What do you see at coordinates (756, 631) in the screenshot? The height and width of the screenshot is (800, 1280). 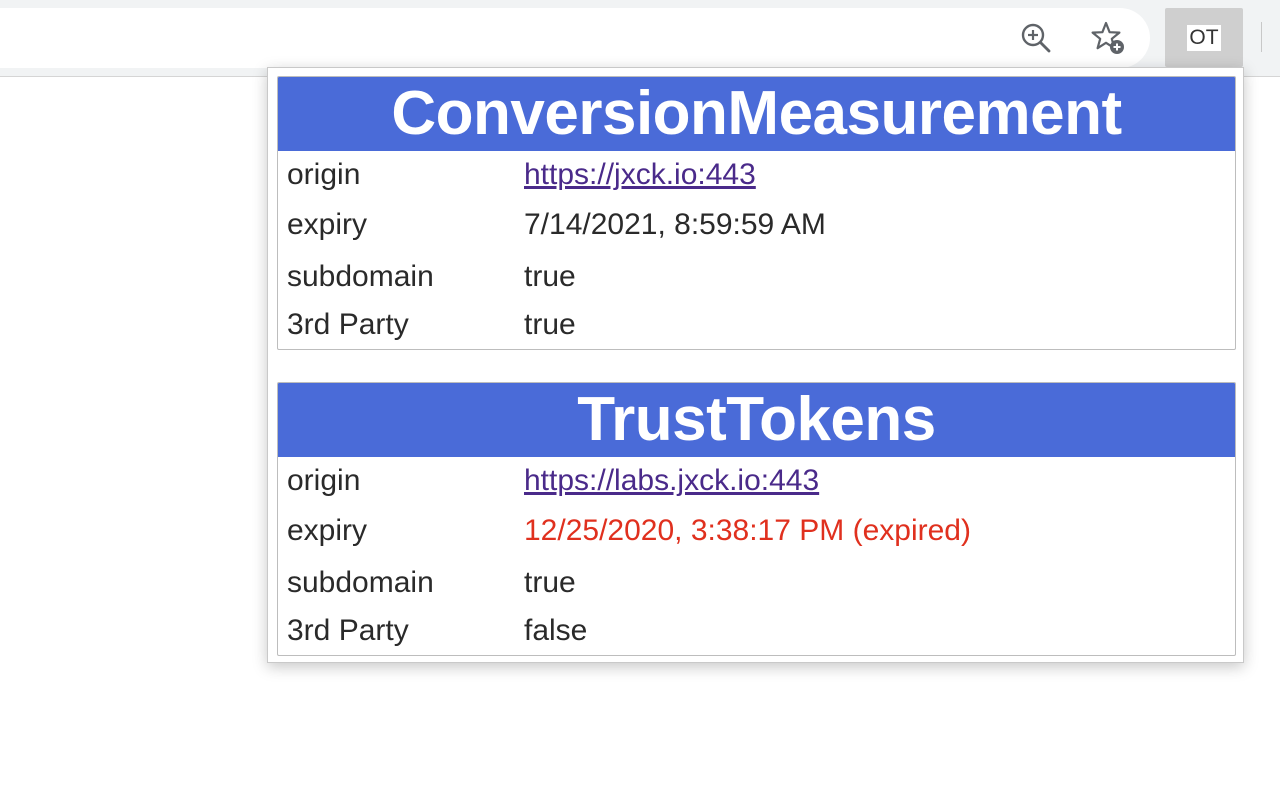 I see `third-party-row: 3rd Party false` at bounding box center [756, 631].